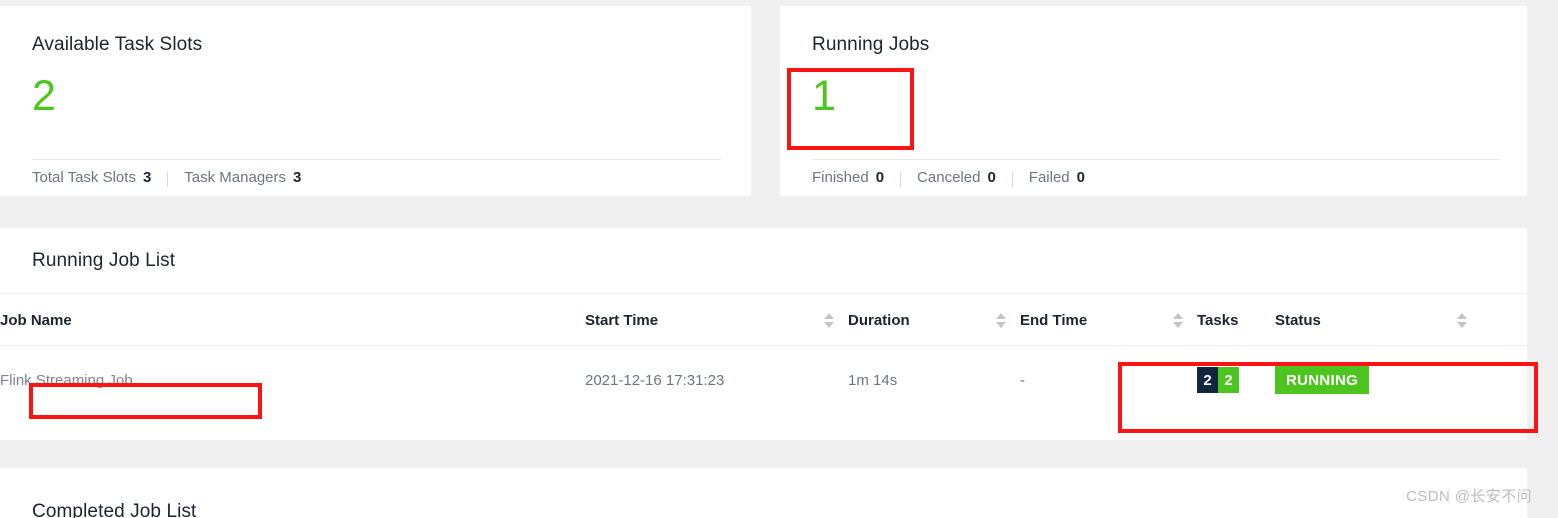 Image resolution: width=1558 pixels, height=518 pixels. What do you see at coordinates (1298, 320) in the screenshot?
I see `column-label-status: Status` at bounding box center [1298, 320].